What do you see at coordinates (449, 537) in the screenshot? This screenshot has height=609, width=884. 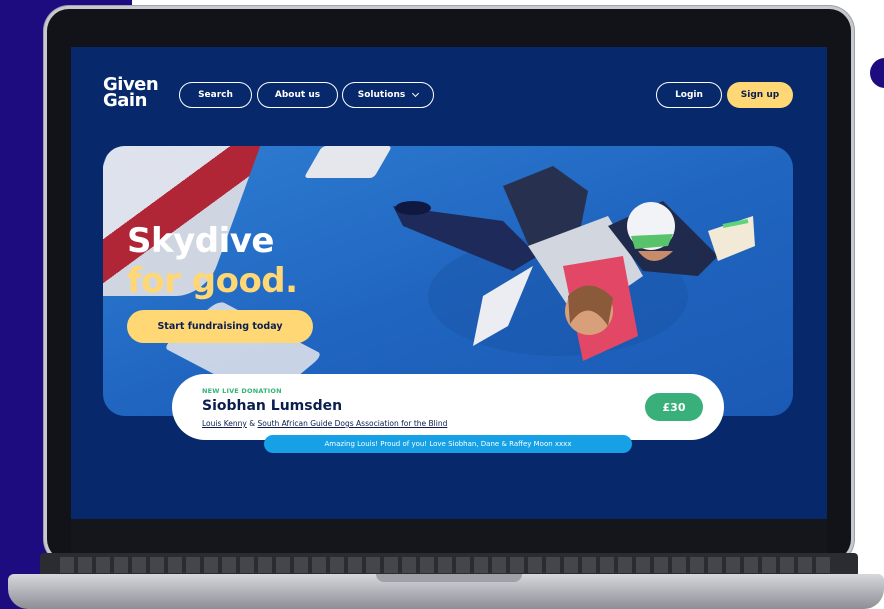 I see `laptop-bezel` at bounding box center [449, 537].